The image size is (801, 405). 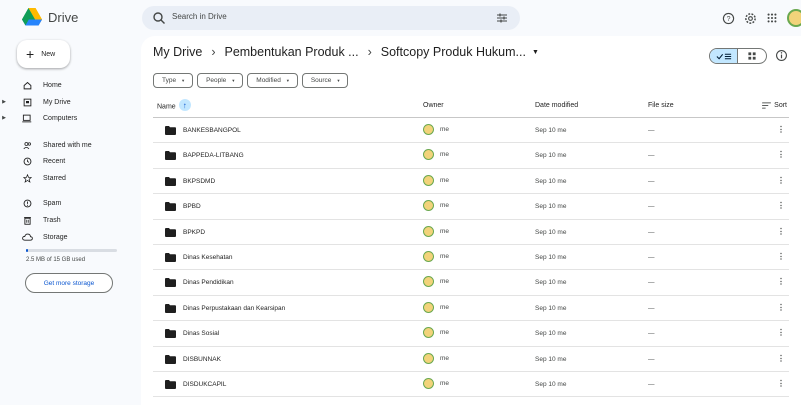 What do you see at coordinates (471, 131) in the screenshot?
I see `table-row: BANKESBANGPOL me Sep 10 me — ⋮` at bounding box center [471, 131].